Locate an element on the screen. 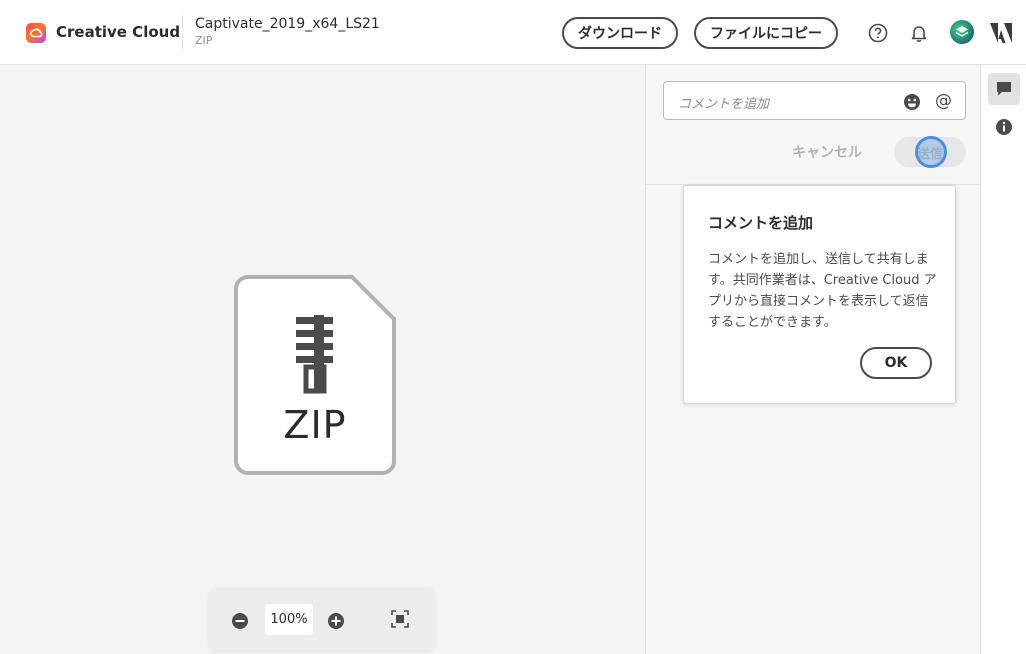 Image resolution: width=1026 pixels, height=654 pixels. info-icon is located at coordinates (1004, 127).